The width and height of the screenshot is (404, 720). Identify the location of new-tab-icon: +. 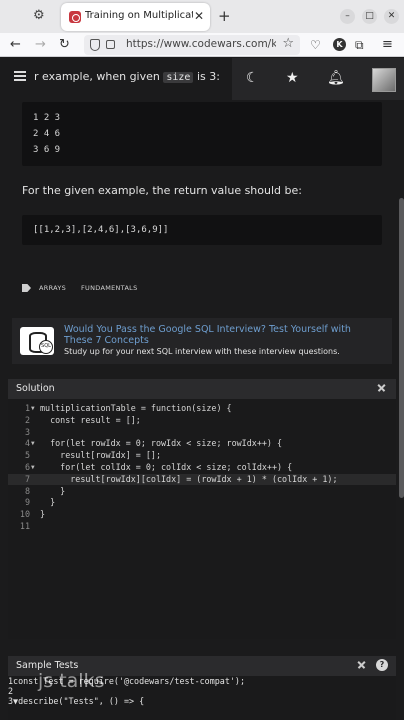
(224, 16).